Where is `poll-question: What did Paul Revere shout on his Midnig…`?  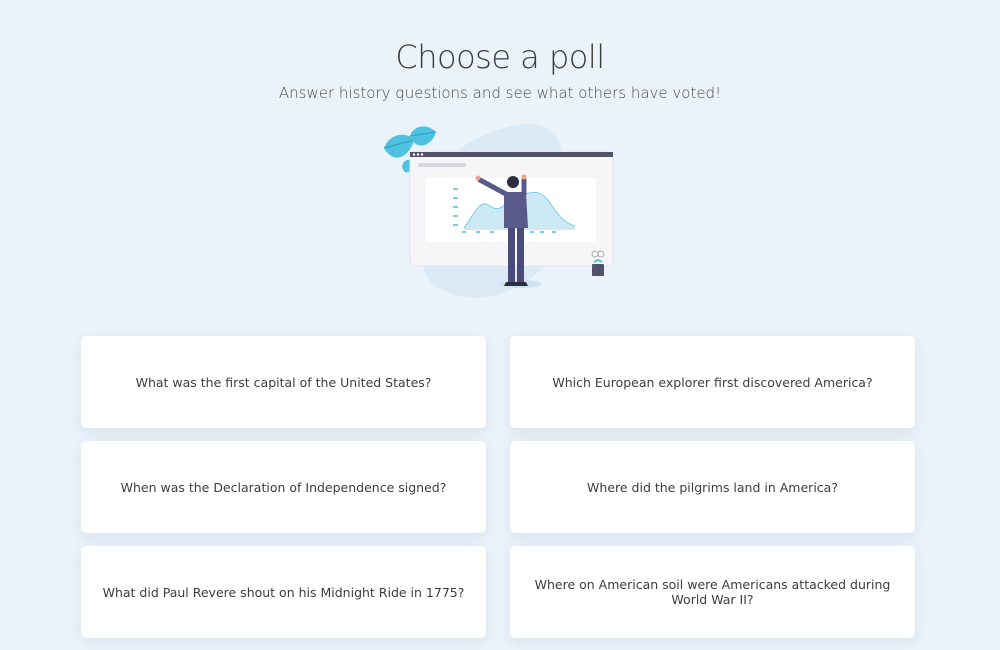 poll-question: What did Paul Revere shout on his Midnig… is located at coordinates (283, 592).